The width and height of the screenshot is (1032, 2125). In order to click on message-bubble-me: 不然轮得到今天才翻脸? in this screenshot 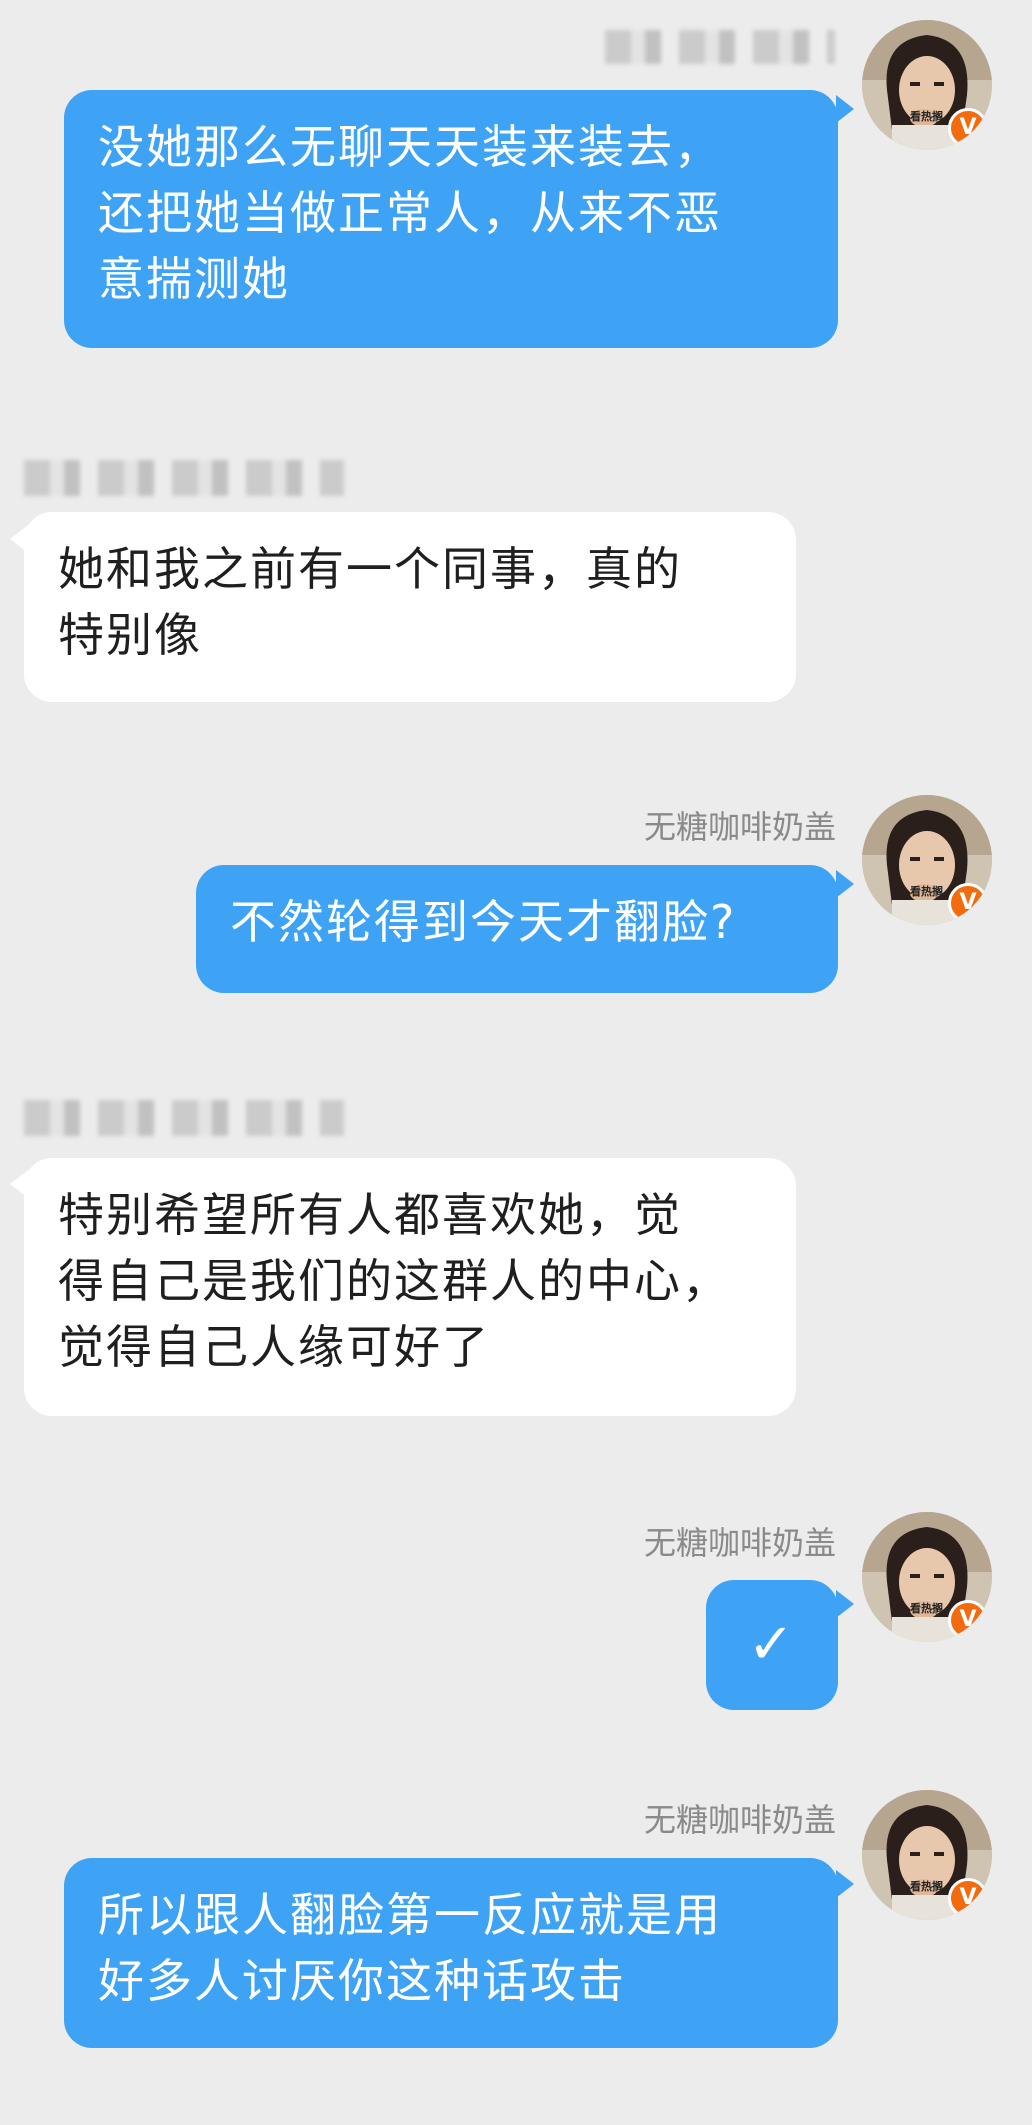, I will do `click(517, 929)`.